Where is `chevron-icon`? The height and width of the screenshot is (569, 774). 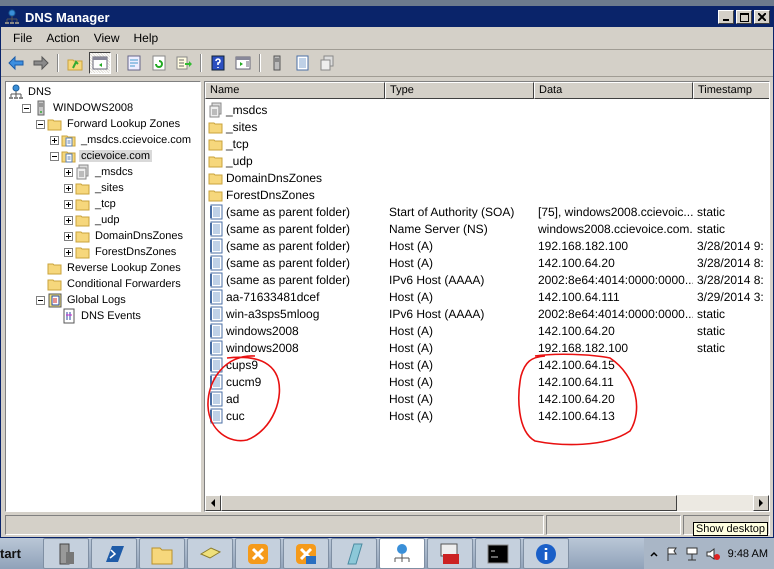 chevron-icon is located at coordinates (654, 554).